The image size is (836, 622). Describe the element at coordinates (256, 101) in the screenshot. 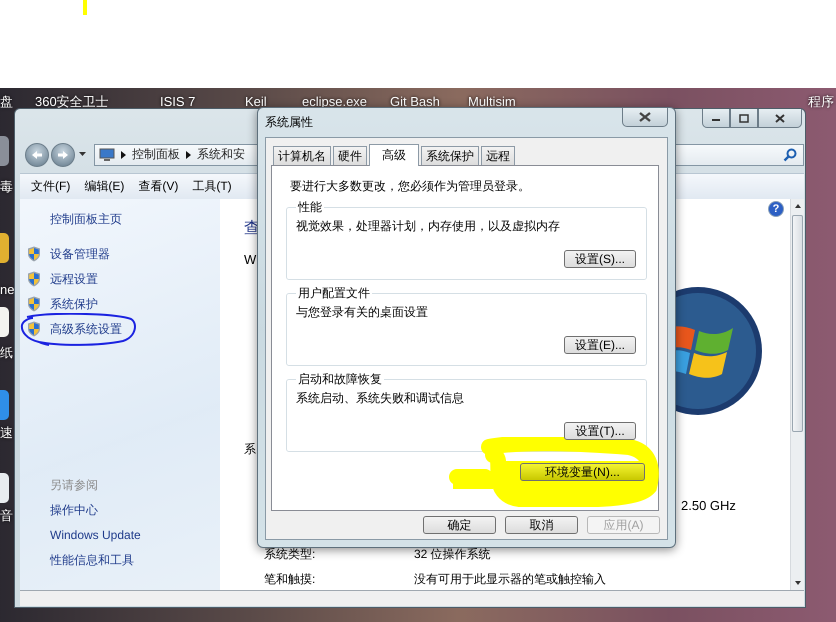

I see `desktop-icon-label: Keil` at that location.